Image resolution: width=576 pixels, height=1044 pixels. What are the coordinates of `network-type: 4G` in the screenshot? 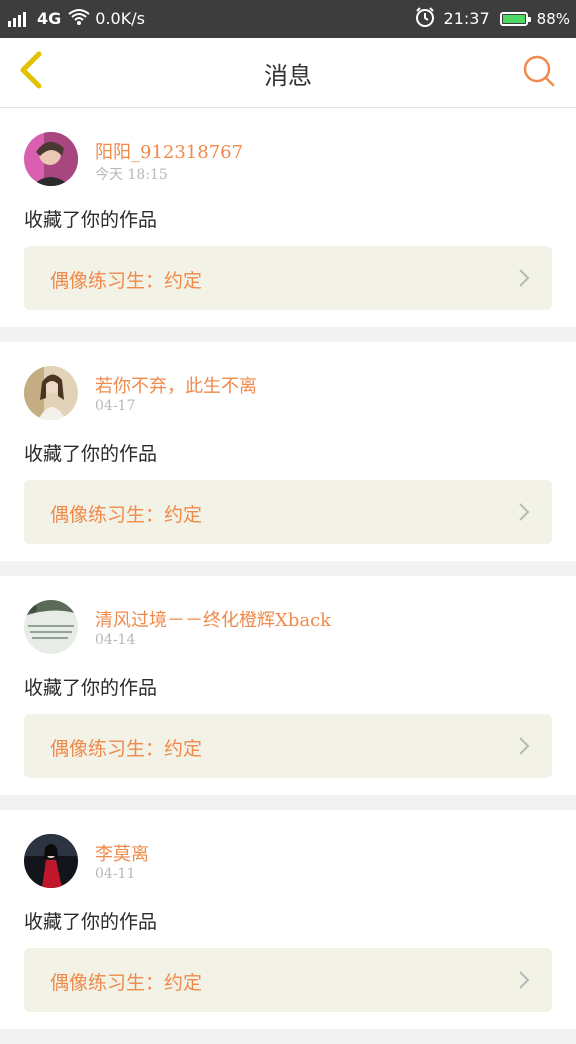 It's located at (49, 18).